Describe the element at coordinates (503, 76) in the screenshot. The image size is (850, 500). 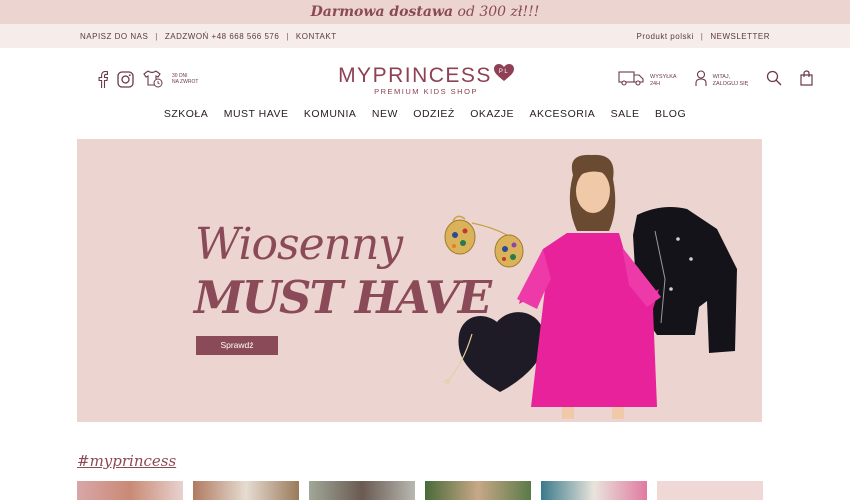
I see `heart-logo-icon: PL` at that location.